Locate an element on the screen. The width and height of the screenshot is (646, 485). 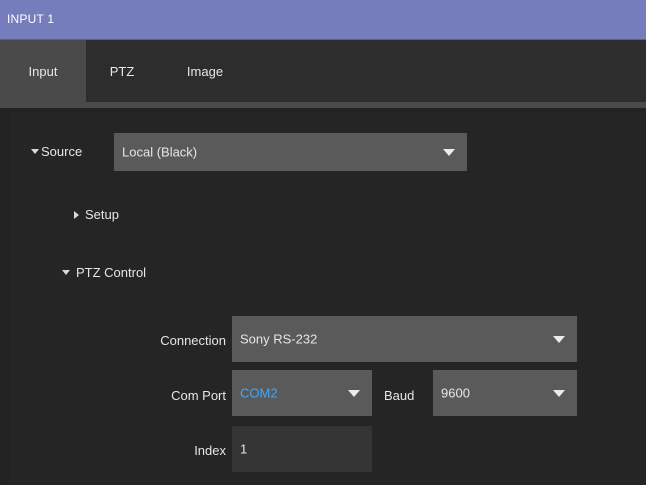
tab-ptz: PTZ is located at coordinates (122, 71).